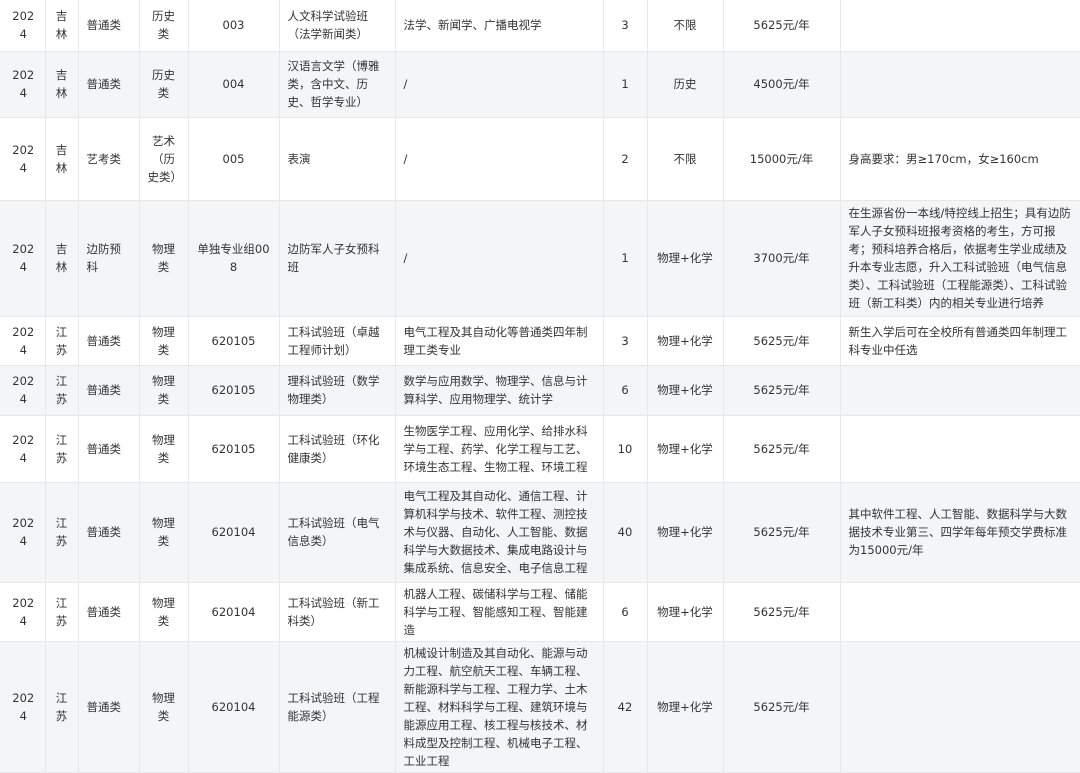  Describe the element at coordinates (337, 532) in the screenshot. I see `program-name-cell: 工科试验班（电气信息类）` at that location.